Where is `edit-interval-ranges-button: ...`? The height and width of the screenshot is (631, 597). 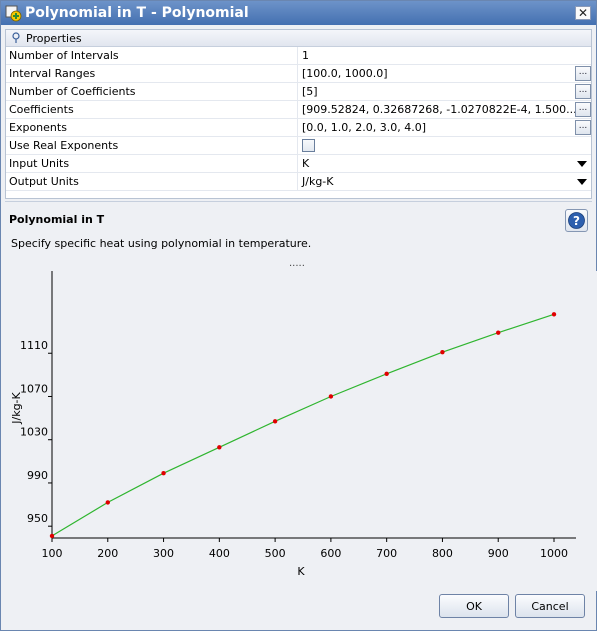
edit-interval-ranges-button: ... is located at coordinates (583, 73).